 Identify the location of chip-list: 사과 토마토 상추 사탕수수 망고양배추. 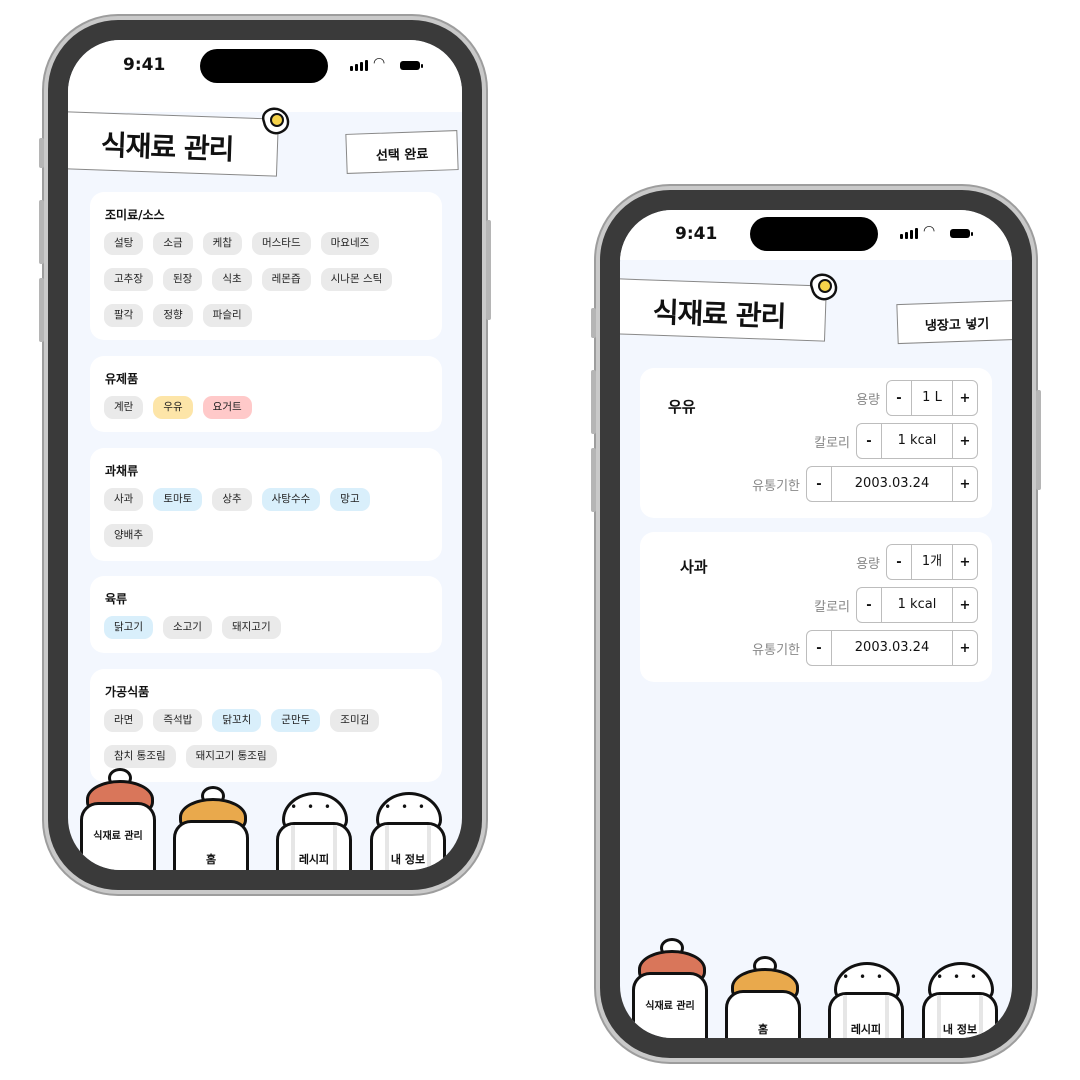
(264, 517).